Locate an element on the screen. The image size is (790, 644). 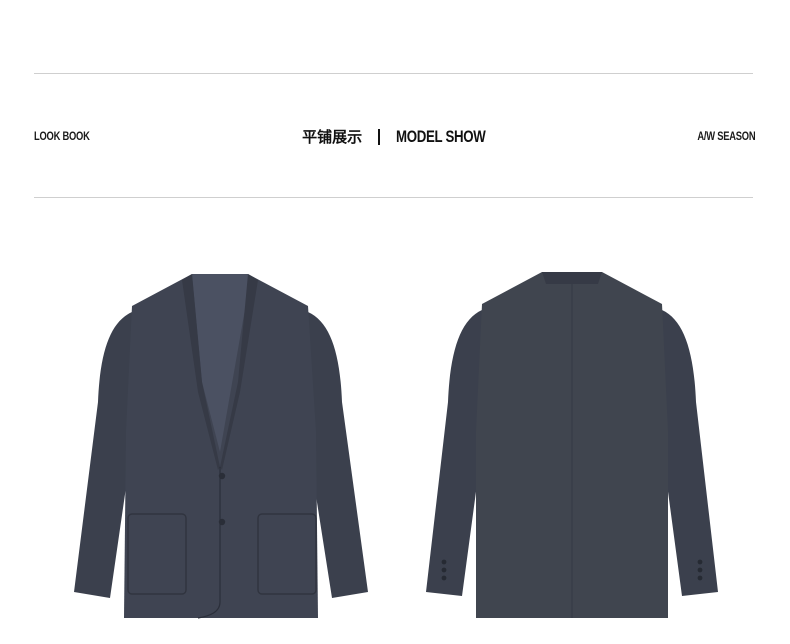
title-chinese: 平铺展示 is located at coordinates (332, 137).